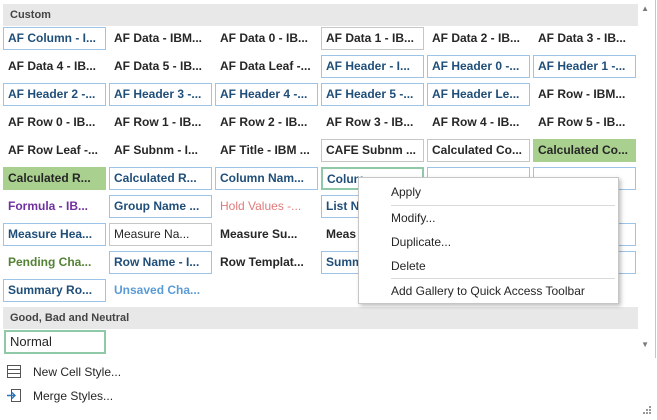  Describe the element at coordinates (55, 342) in the screenshot. I see `style-normal: Normal` at that location.